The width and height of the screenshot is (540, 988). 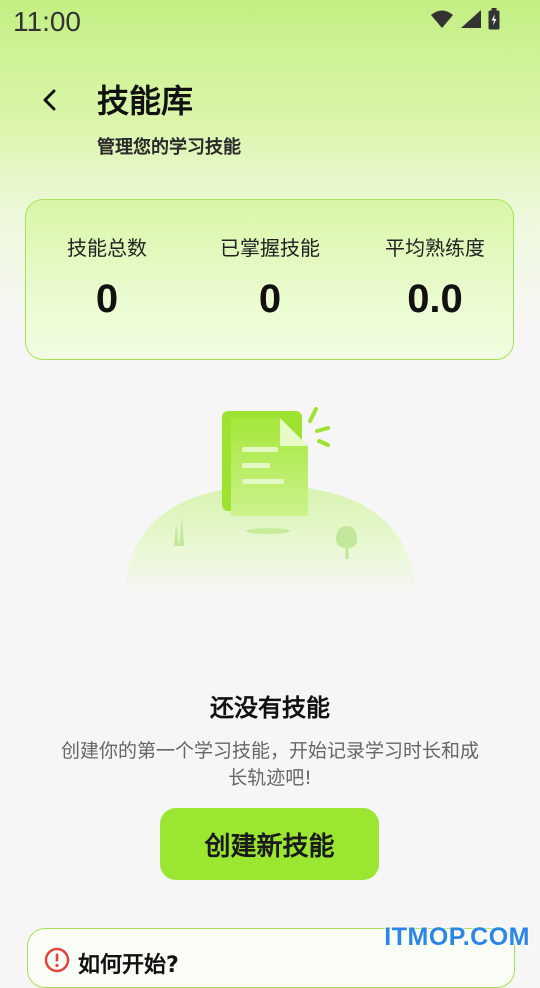 What do you see at coordinates (57, 960) in the screenshot?
I see `alert-icon` at bounding box center [57, 960].